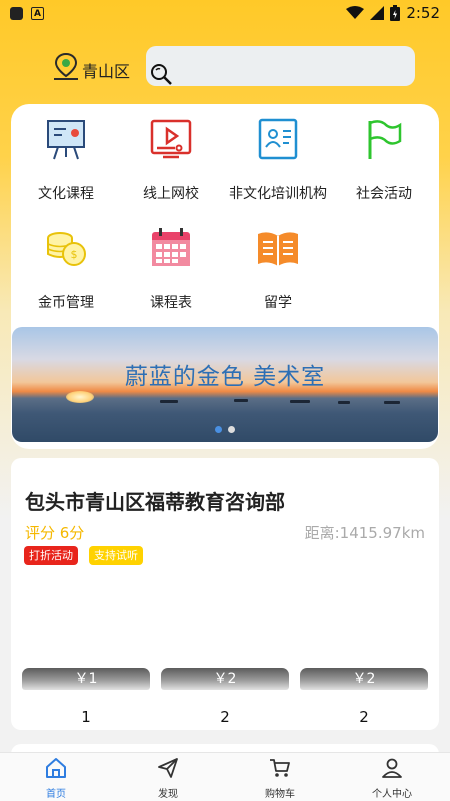 The width and height of the screenshot is (450, 801). What do you see at coordinates (225, 776) in the screenshot?
I see `bottom-tab-bar: 首页 发现 购物车 个人中心` at bounding box center [225, 776].